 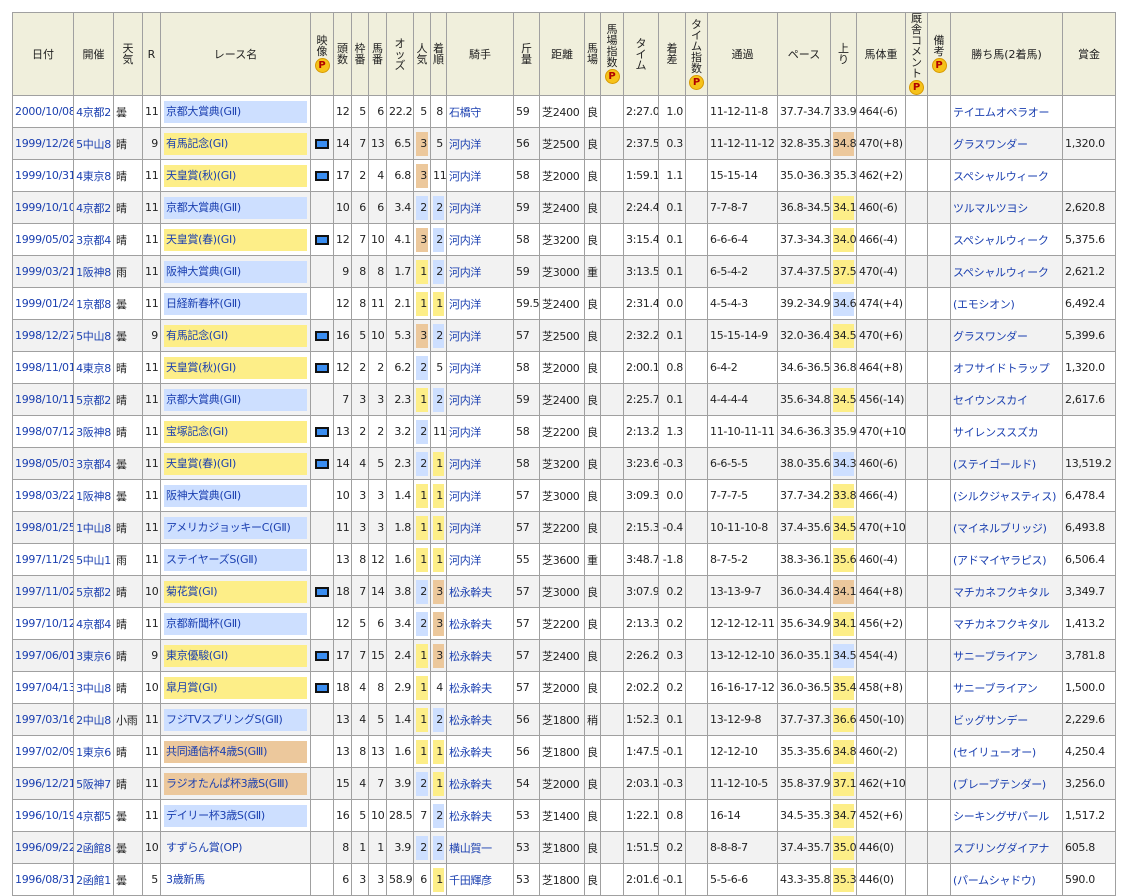 I want to click on kaisai-cell-link: 2中山8, so click(x=93, y=720).